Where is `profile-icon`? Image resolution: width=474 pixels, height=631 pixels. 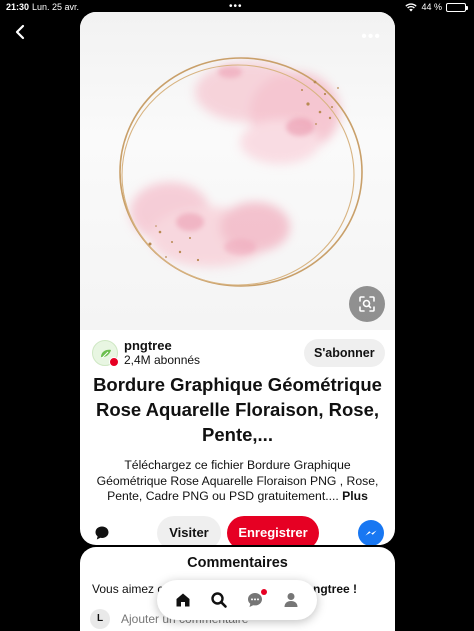 profile-icon is located at coordinates (291, 600).